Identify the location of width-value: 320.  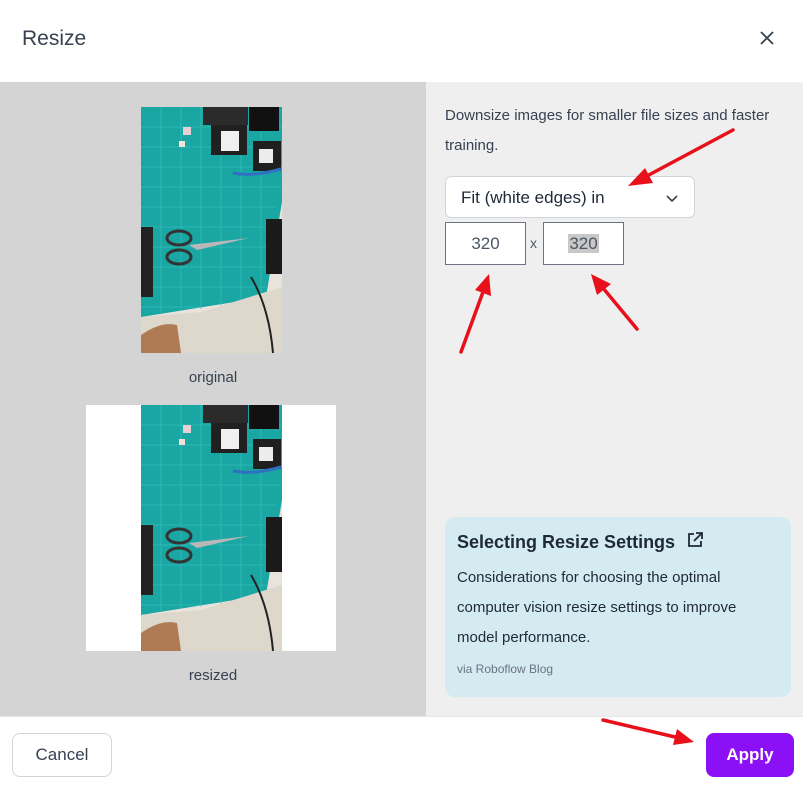
(485, 243).